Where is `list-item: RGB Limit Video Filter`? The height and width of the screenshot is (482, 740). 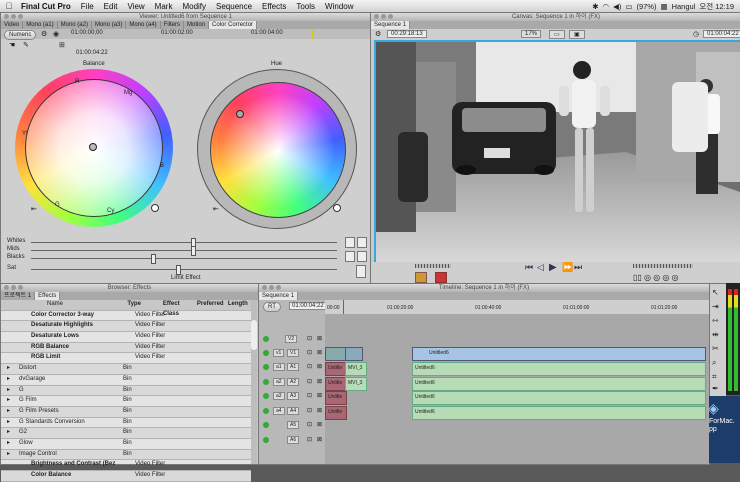 list-item: RGB Limit Video Filter is located at coordinates (126, 359).